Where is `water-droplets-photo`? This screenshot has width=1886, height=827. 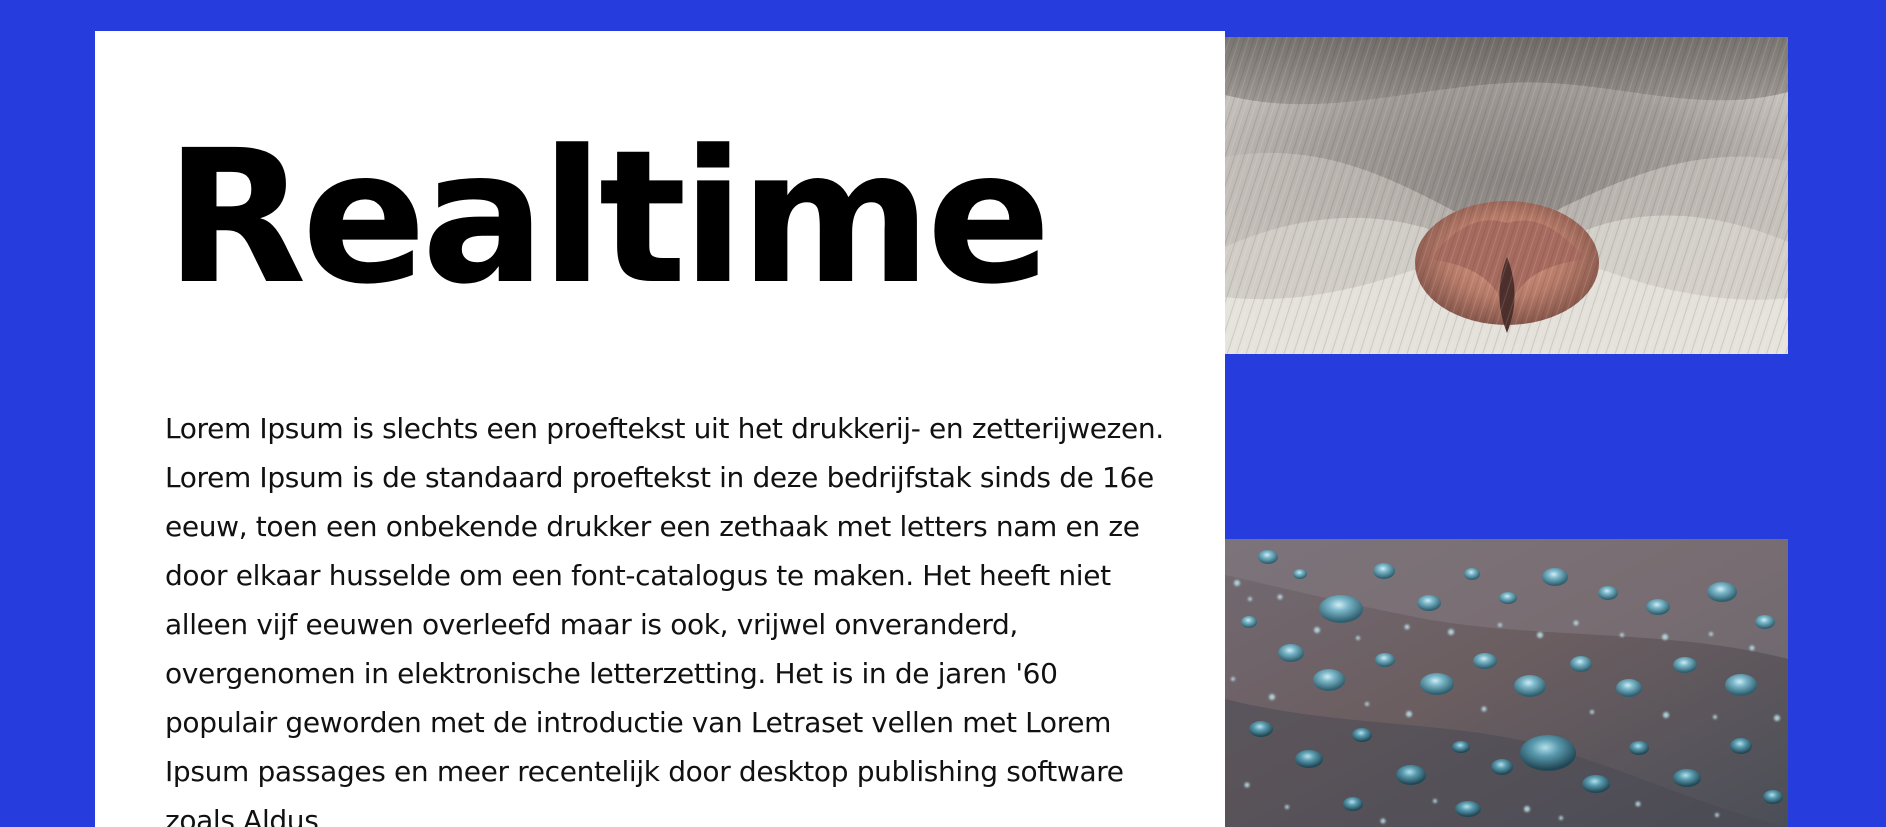 water-droplets-photo is located at coordinates (1506, 683).